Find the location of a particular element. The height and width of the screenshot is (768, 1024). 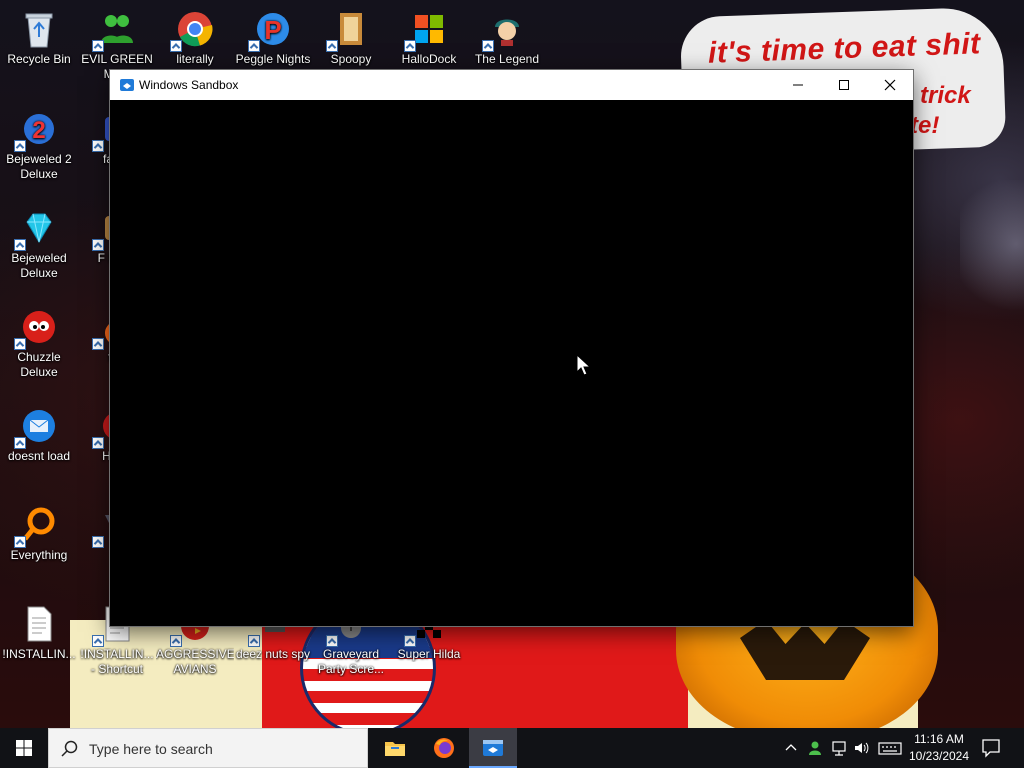

notification-icon is located at coordinates (991, 748).